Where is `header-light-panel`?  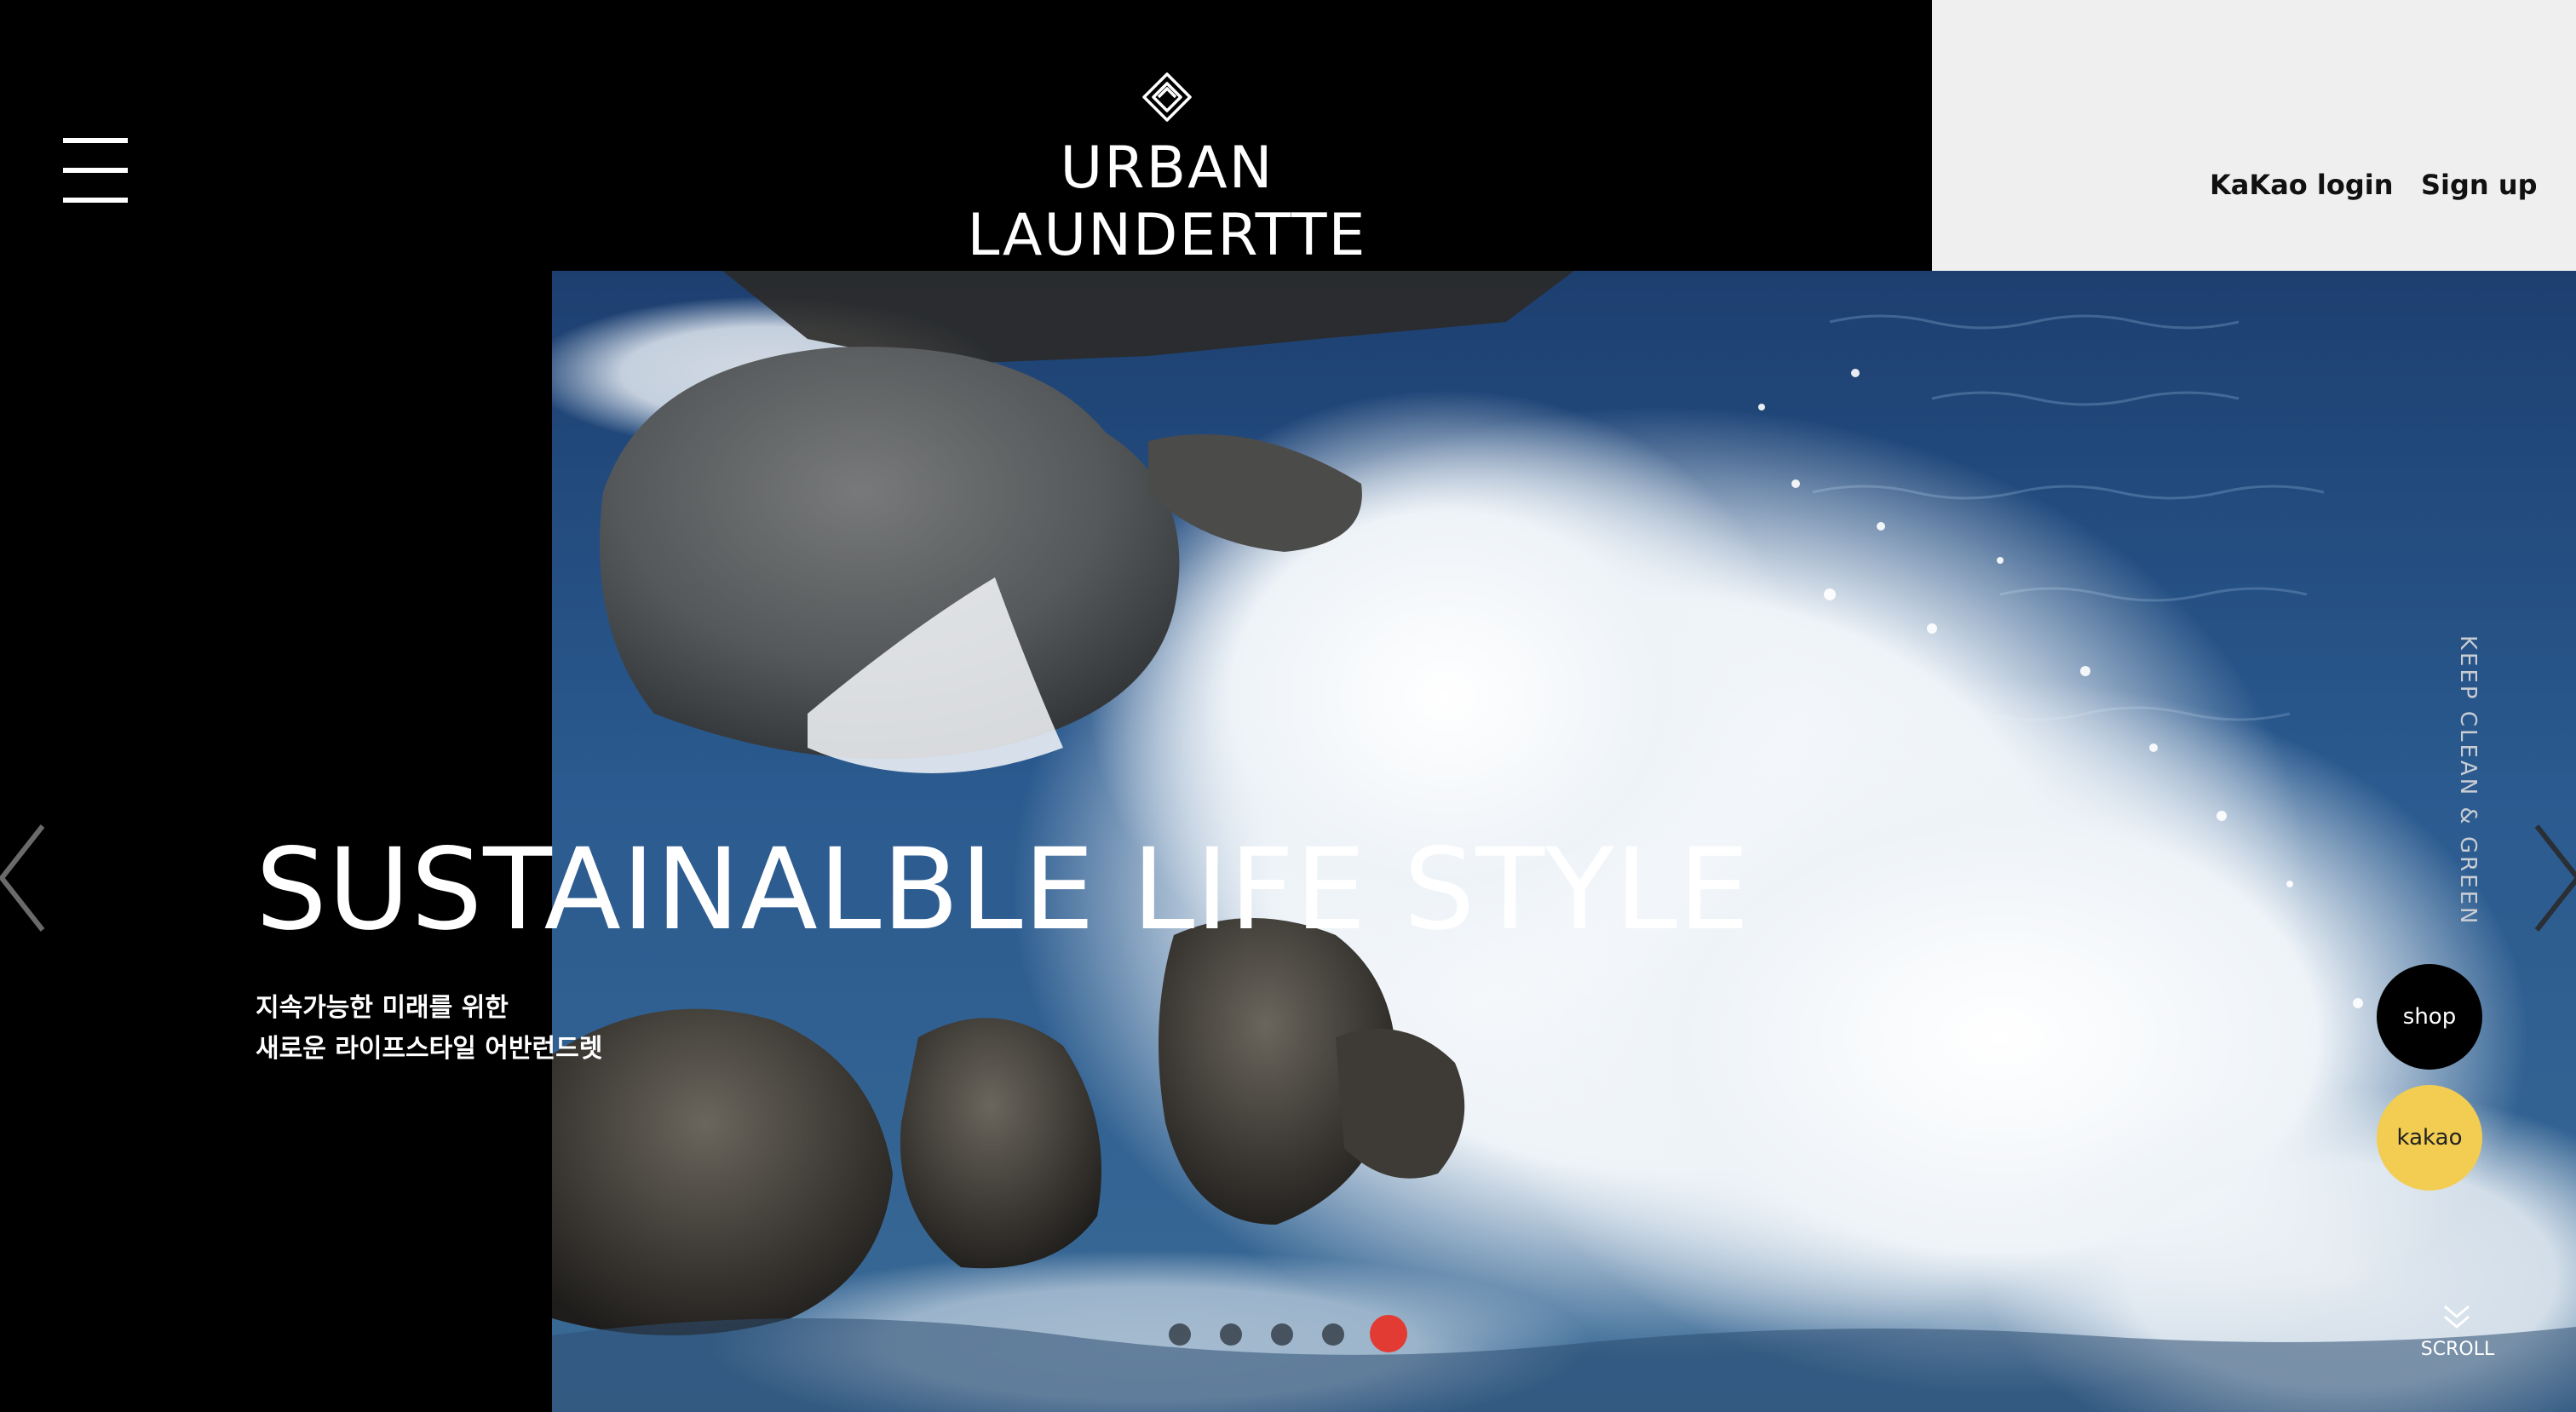 header-light-panel is located at coordinates (2254, 135).